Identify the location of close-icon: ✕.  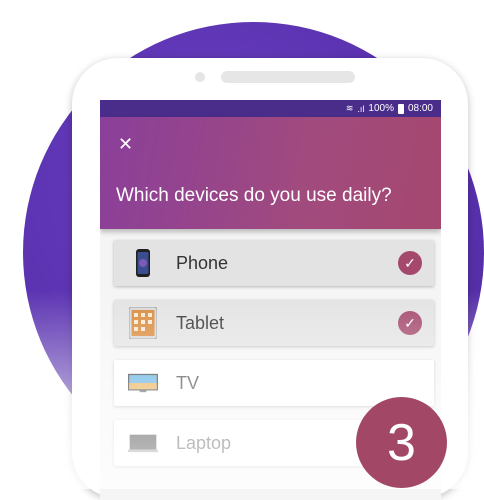
(125, 144).